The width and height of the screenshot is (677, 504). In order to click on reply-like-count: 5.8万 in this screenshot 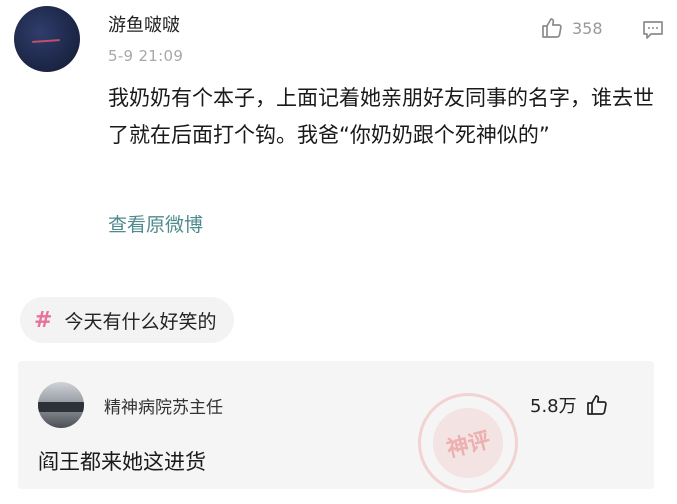, I will do `click(553, 406)`.